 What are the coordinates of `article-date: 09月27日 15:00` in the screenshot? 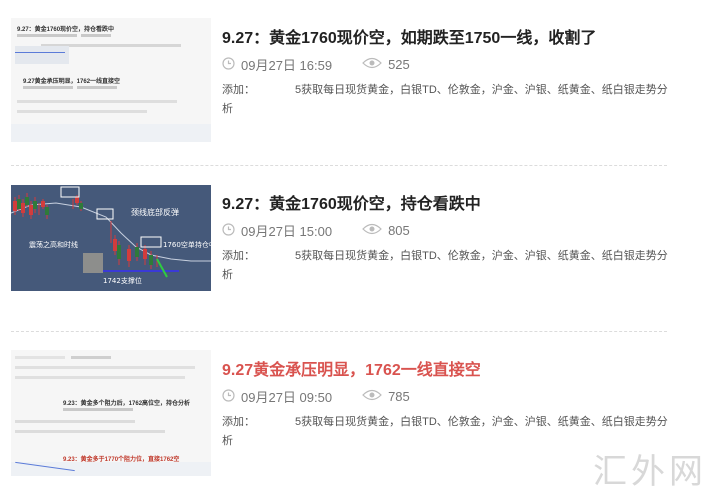 It's located at (287, 231).